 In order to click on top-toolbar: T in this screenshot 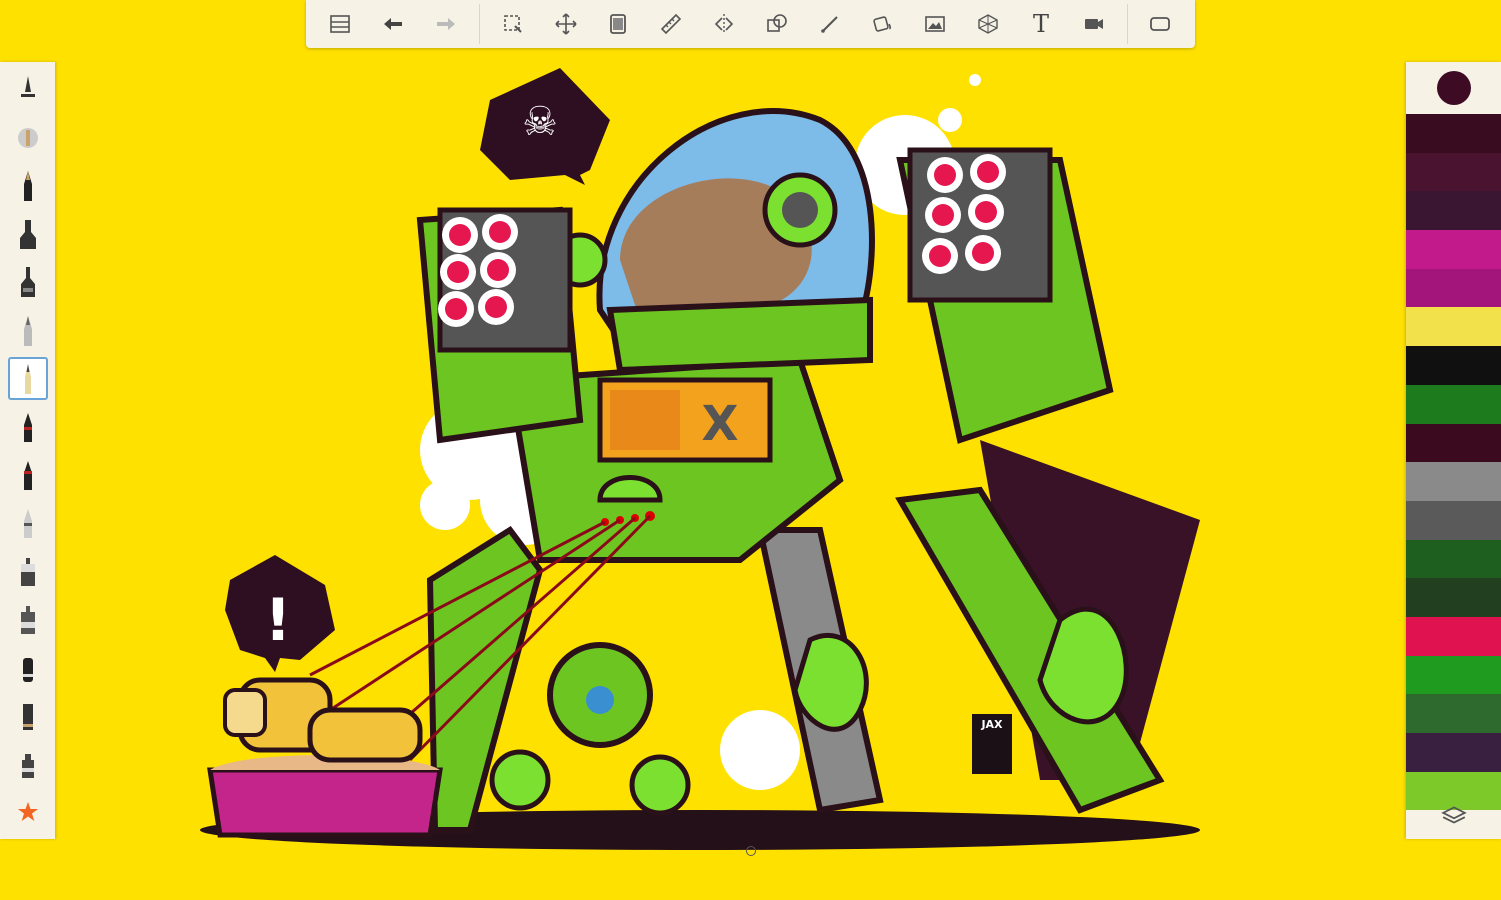, I will do `click(750, 24)`.